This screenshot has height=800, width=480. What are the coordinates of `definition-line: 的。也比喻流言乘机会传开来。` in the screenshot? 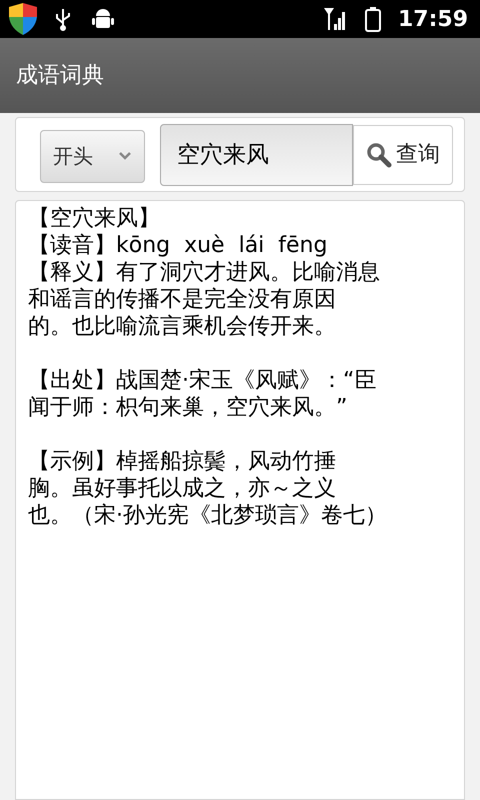 It's located at (182, 326).